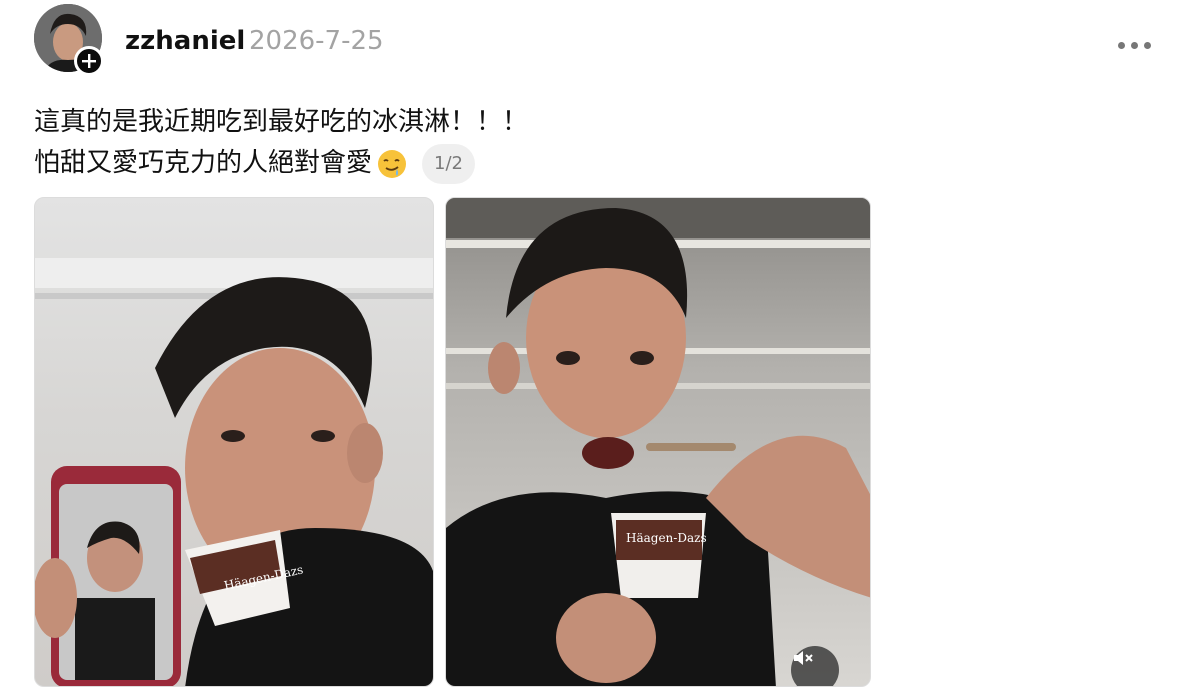 This screenshot has height=687, width=1200. I want to click on username: zzhaniel, so click(185, 41).